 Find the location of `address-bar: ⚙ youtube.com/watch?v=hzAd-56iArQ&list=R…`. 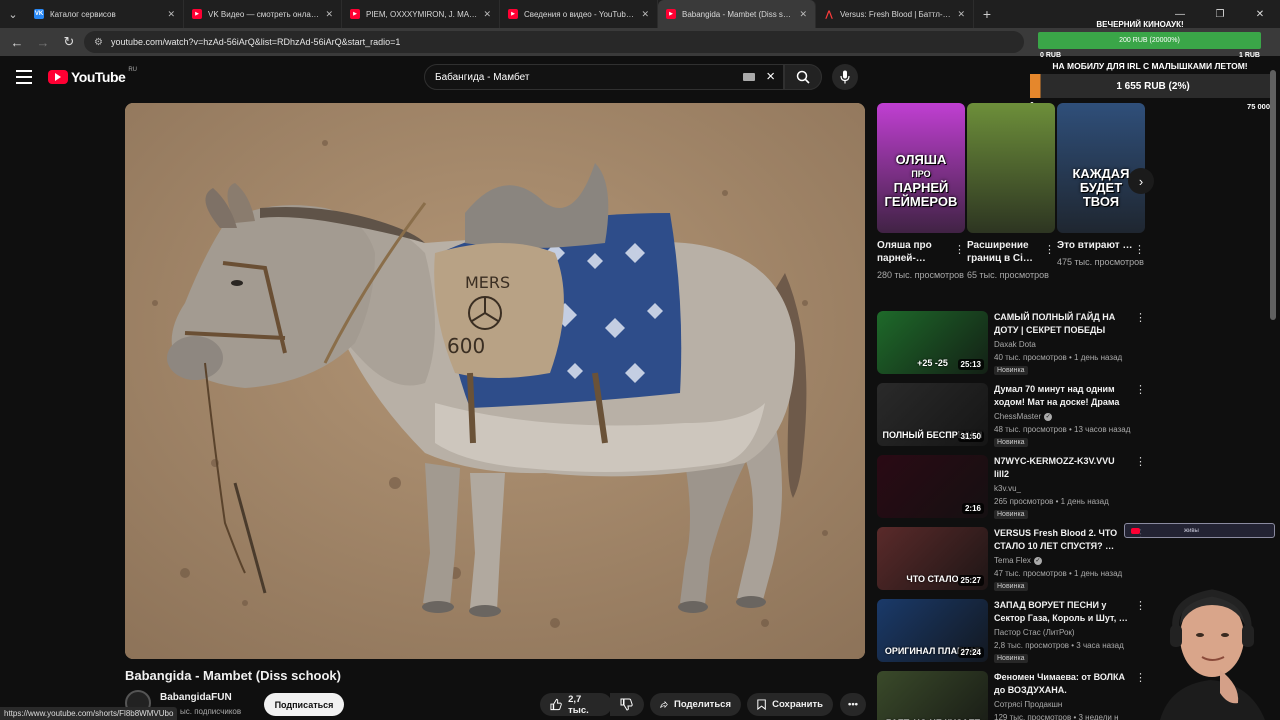

address-bar: ⚙ youtube.com/watch?v=hzAd-56iArQ&list=R… is located at coordinates (554, 42).